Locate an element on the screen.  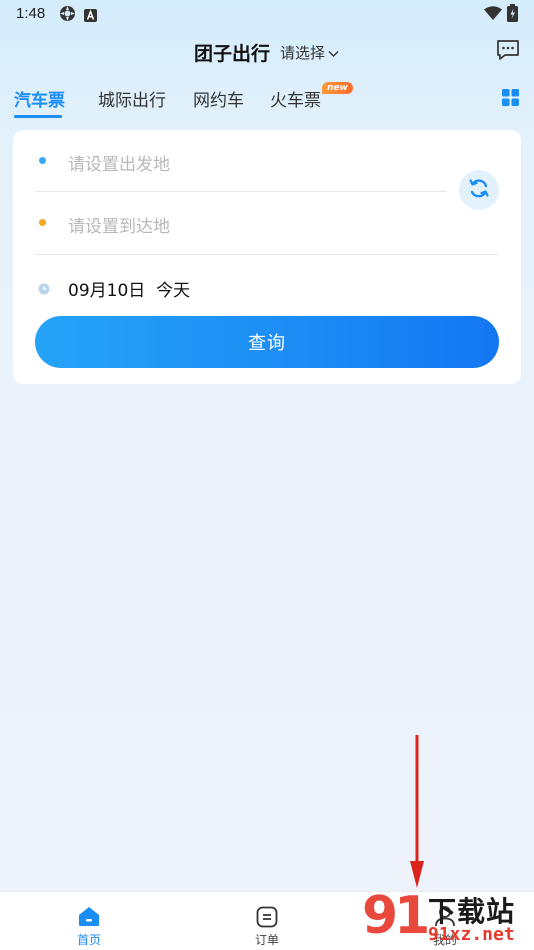
status-time: 1:48 is located at coordinates (31, 13).